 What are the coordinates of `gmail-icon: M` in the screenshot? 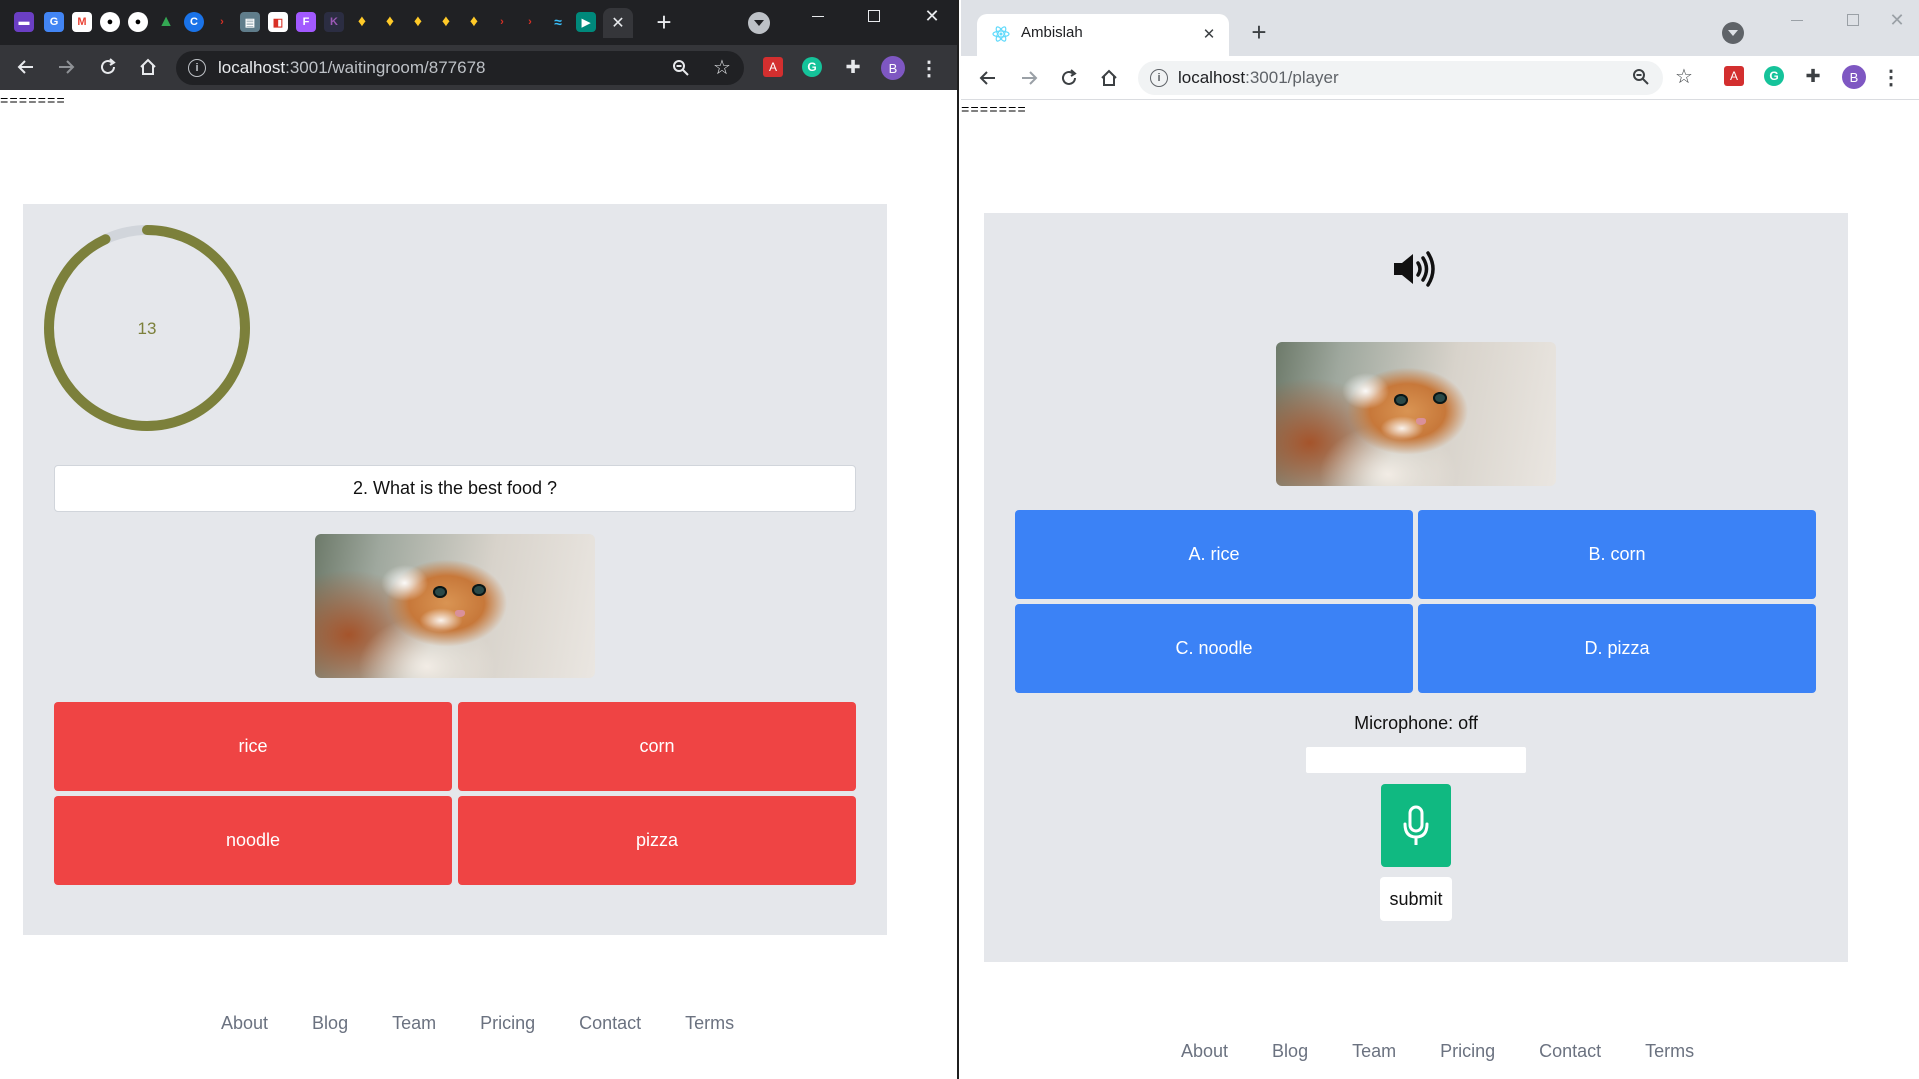 It's located at (82, 22).